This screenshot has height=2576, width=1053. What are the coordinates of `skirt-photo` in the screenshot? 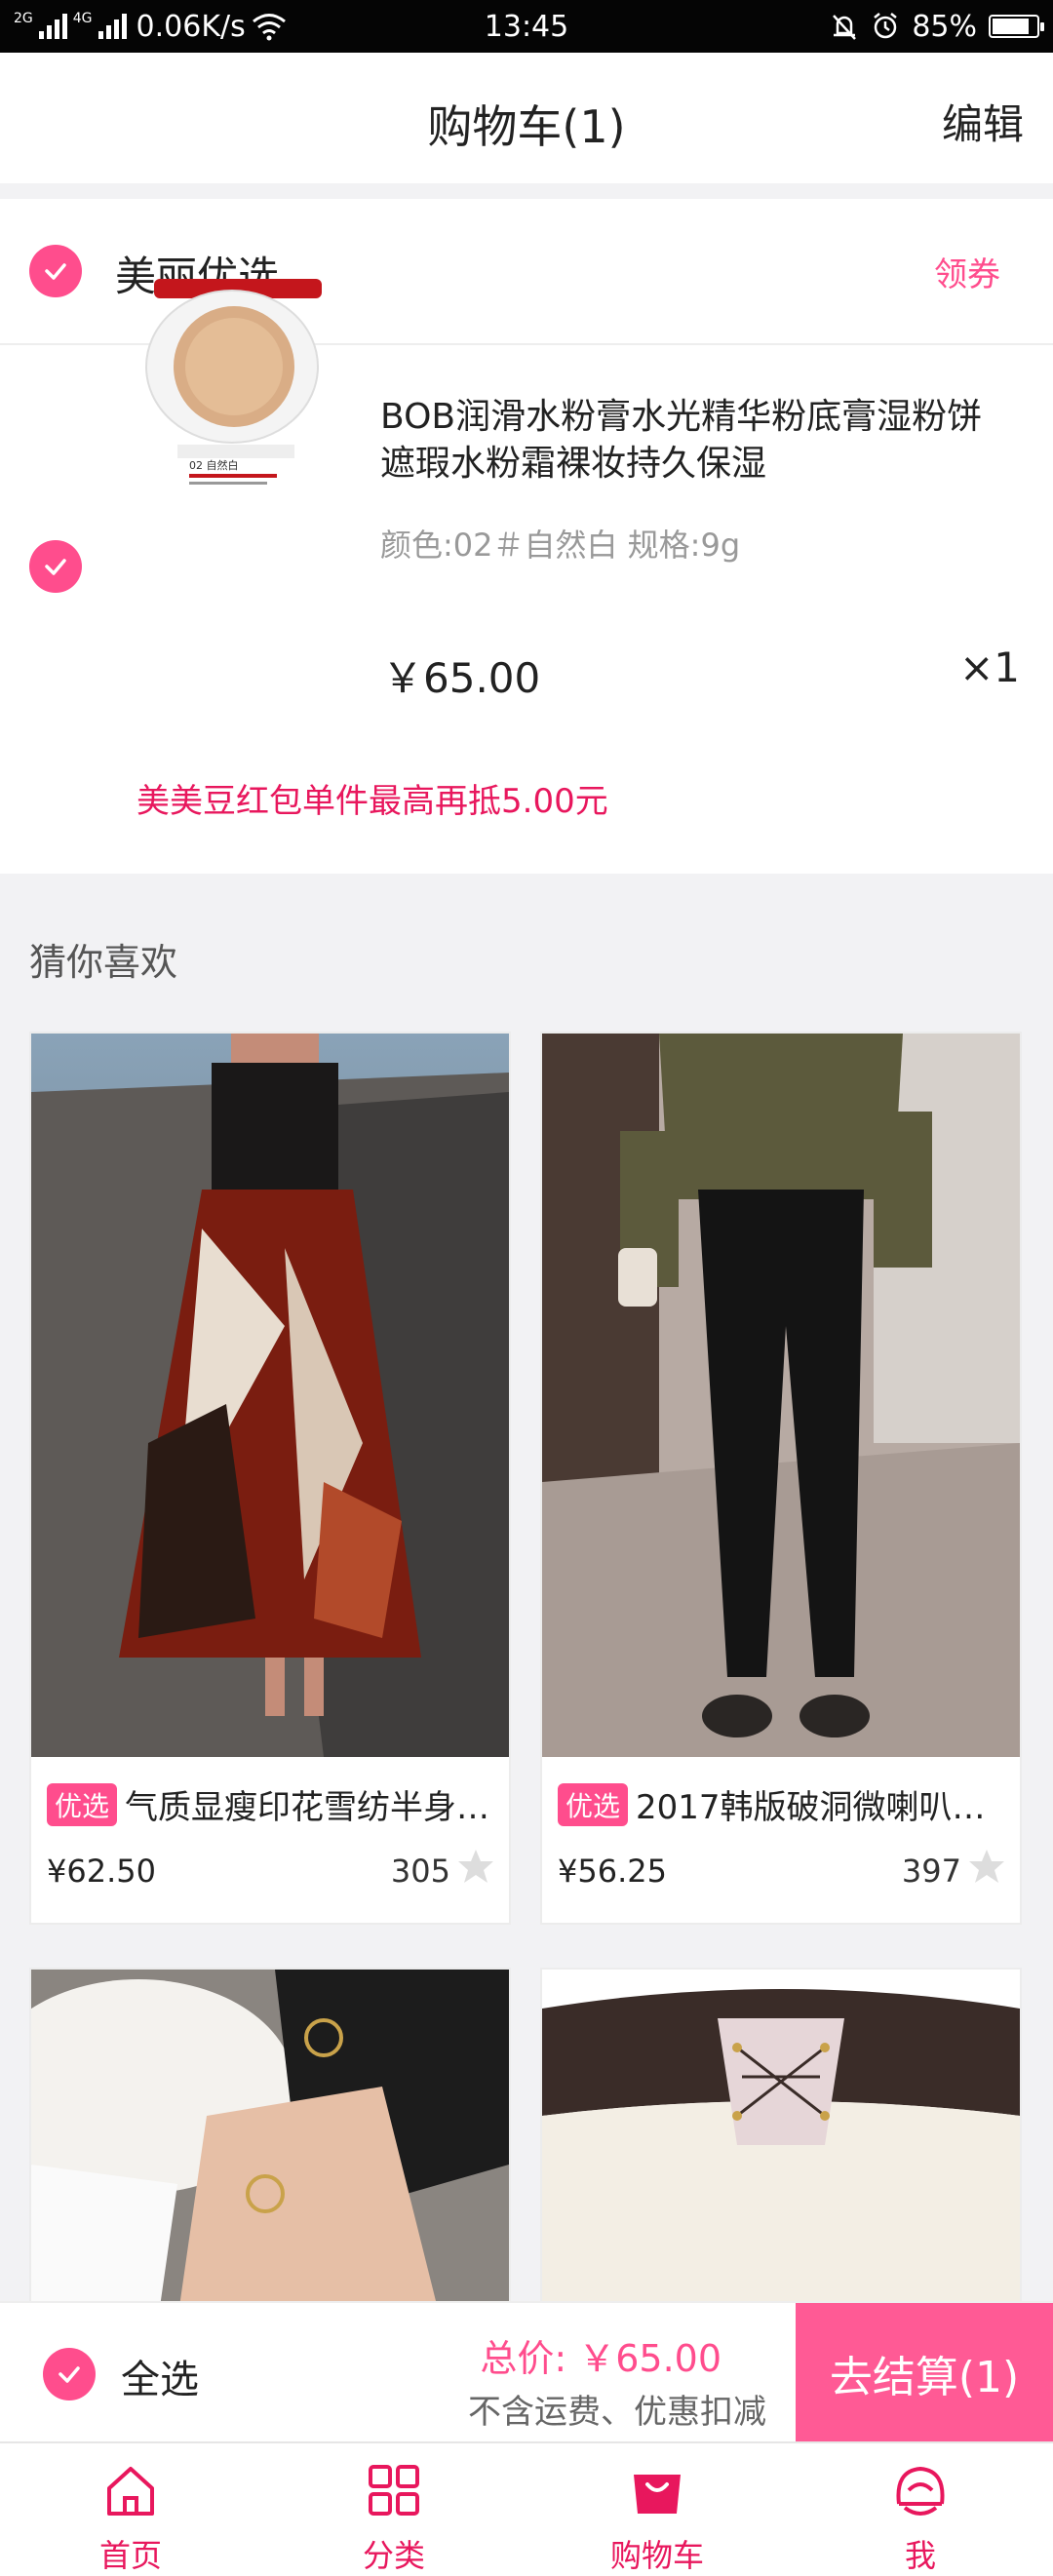 It's located at (270, 1395).